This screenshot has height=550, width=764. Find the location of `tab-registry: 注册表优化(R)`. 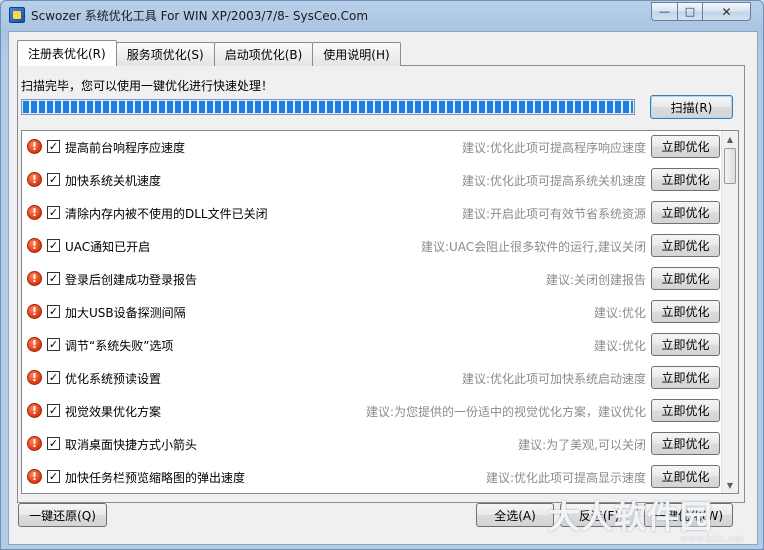

tab-registry: 注册表优化(R) is located at coordinates (67, 53).